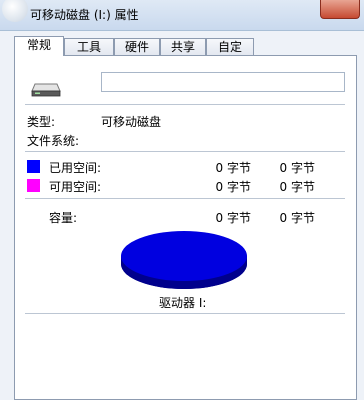  What do you see at coordinates (230, 53) in the screenshot?
I see `tab-customize: 自定义` at bounding box center [230, 53].